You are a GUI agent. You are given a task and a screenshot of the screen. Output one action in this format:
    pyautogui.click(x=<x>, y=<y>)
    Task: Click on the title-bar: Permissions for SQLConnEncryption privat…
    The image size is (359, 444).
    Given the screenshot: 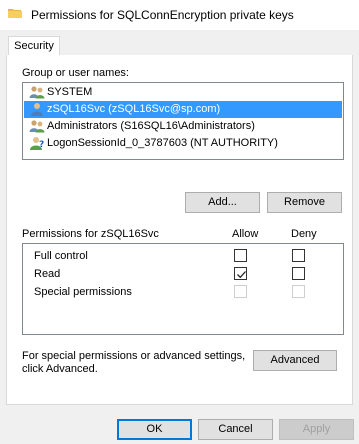 What is the action you would take?
    pyautogui.click(x=179, y=15)
    